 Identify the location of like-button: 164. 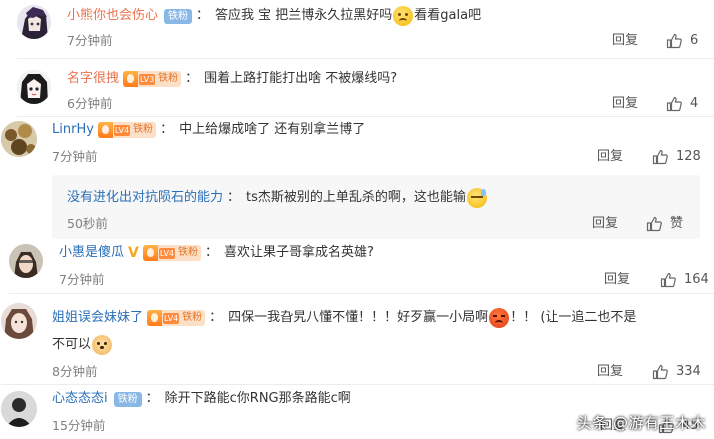
(684, 280).